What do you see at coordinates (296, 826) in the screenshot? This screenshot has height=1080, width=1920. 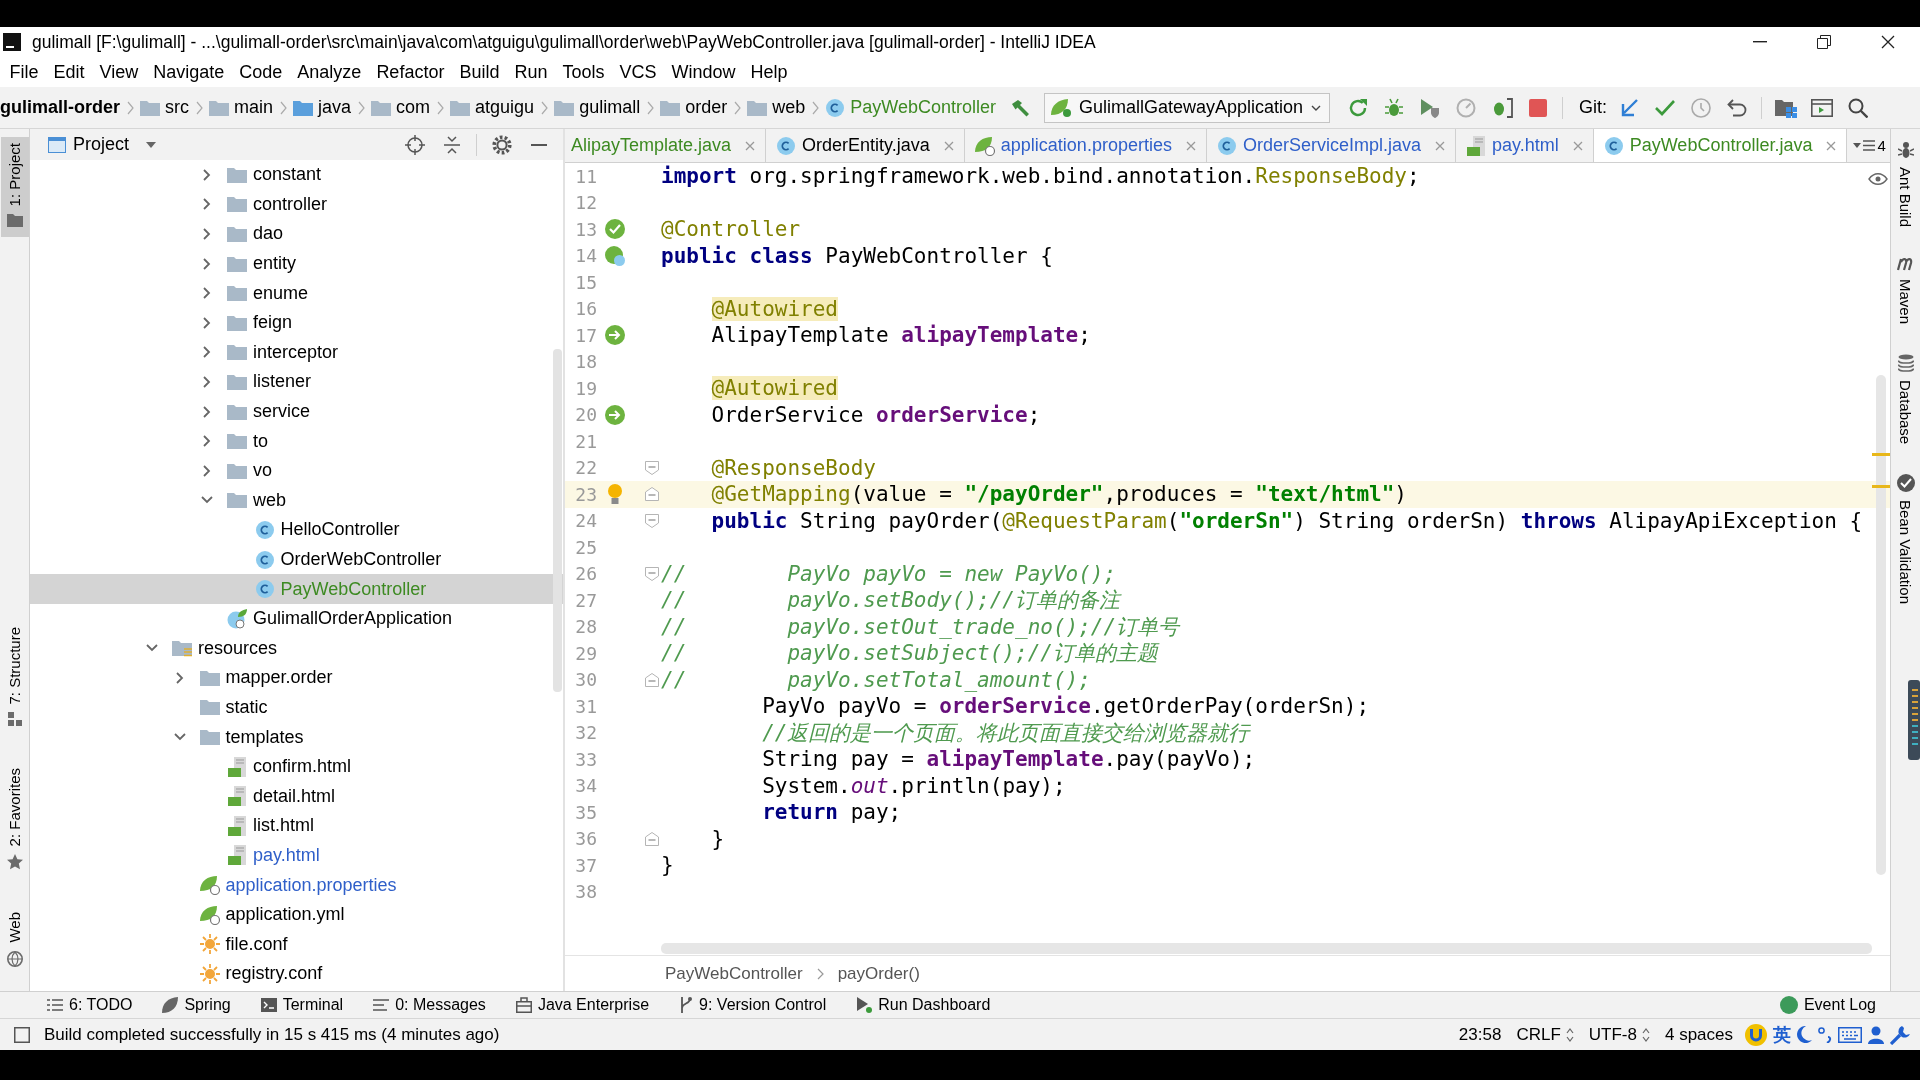 I see `tree-item: list.html` at bounding box center [296, 826].